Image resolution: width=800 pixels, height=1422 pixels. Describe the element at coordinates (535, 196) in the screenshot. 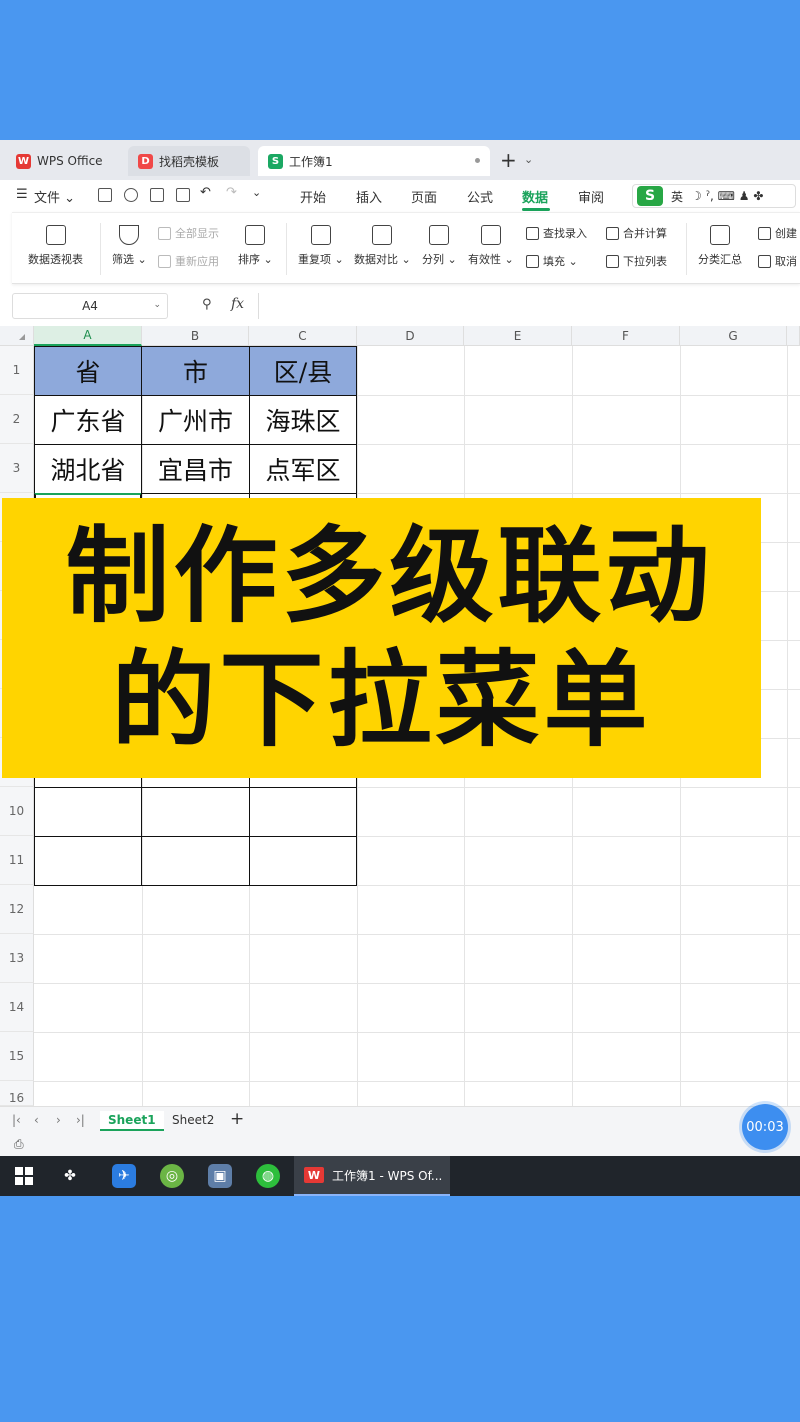

I see `menu-data: 数据` at that location.